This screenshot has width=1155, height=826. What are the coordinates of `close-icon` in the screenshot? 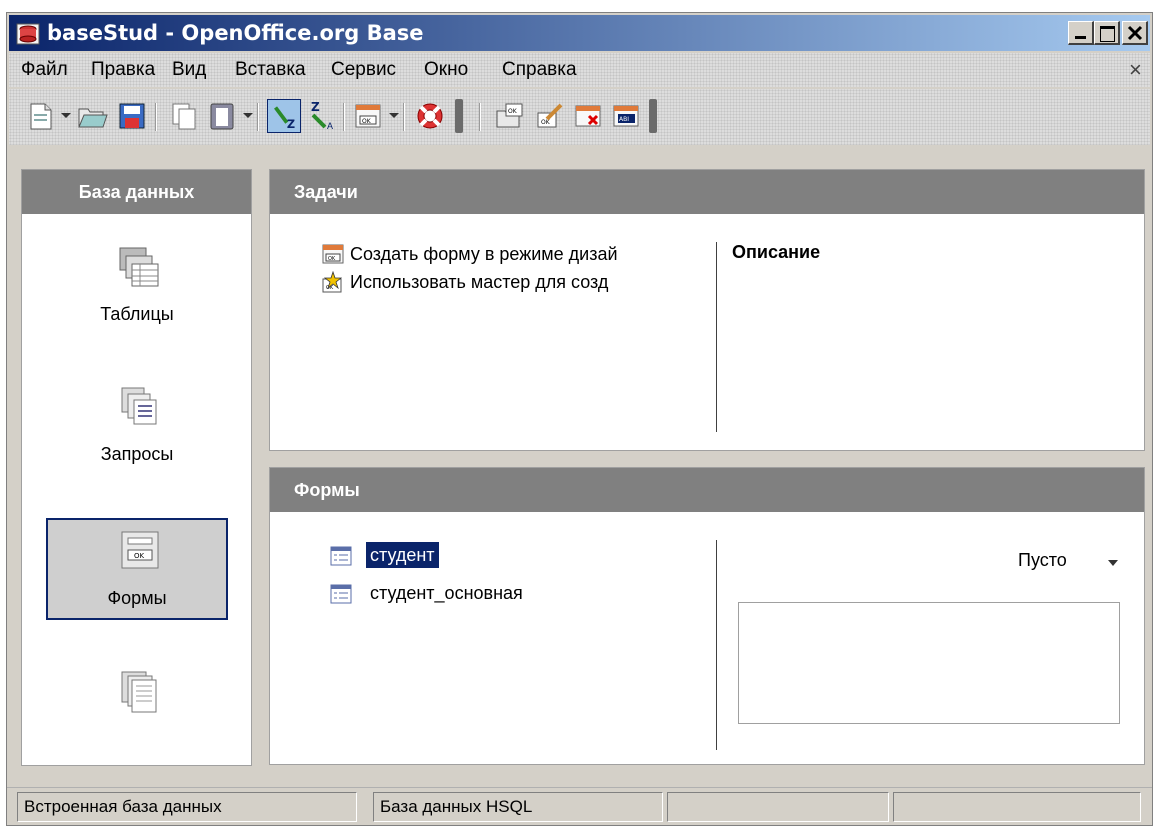 It's located at (1135, 33).